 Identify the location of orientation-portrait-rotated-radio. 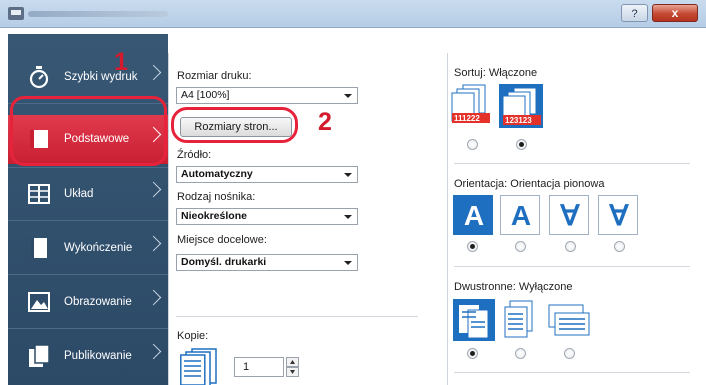
(570, 246).